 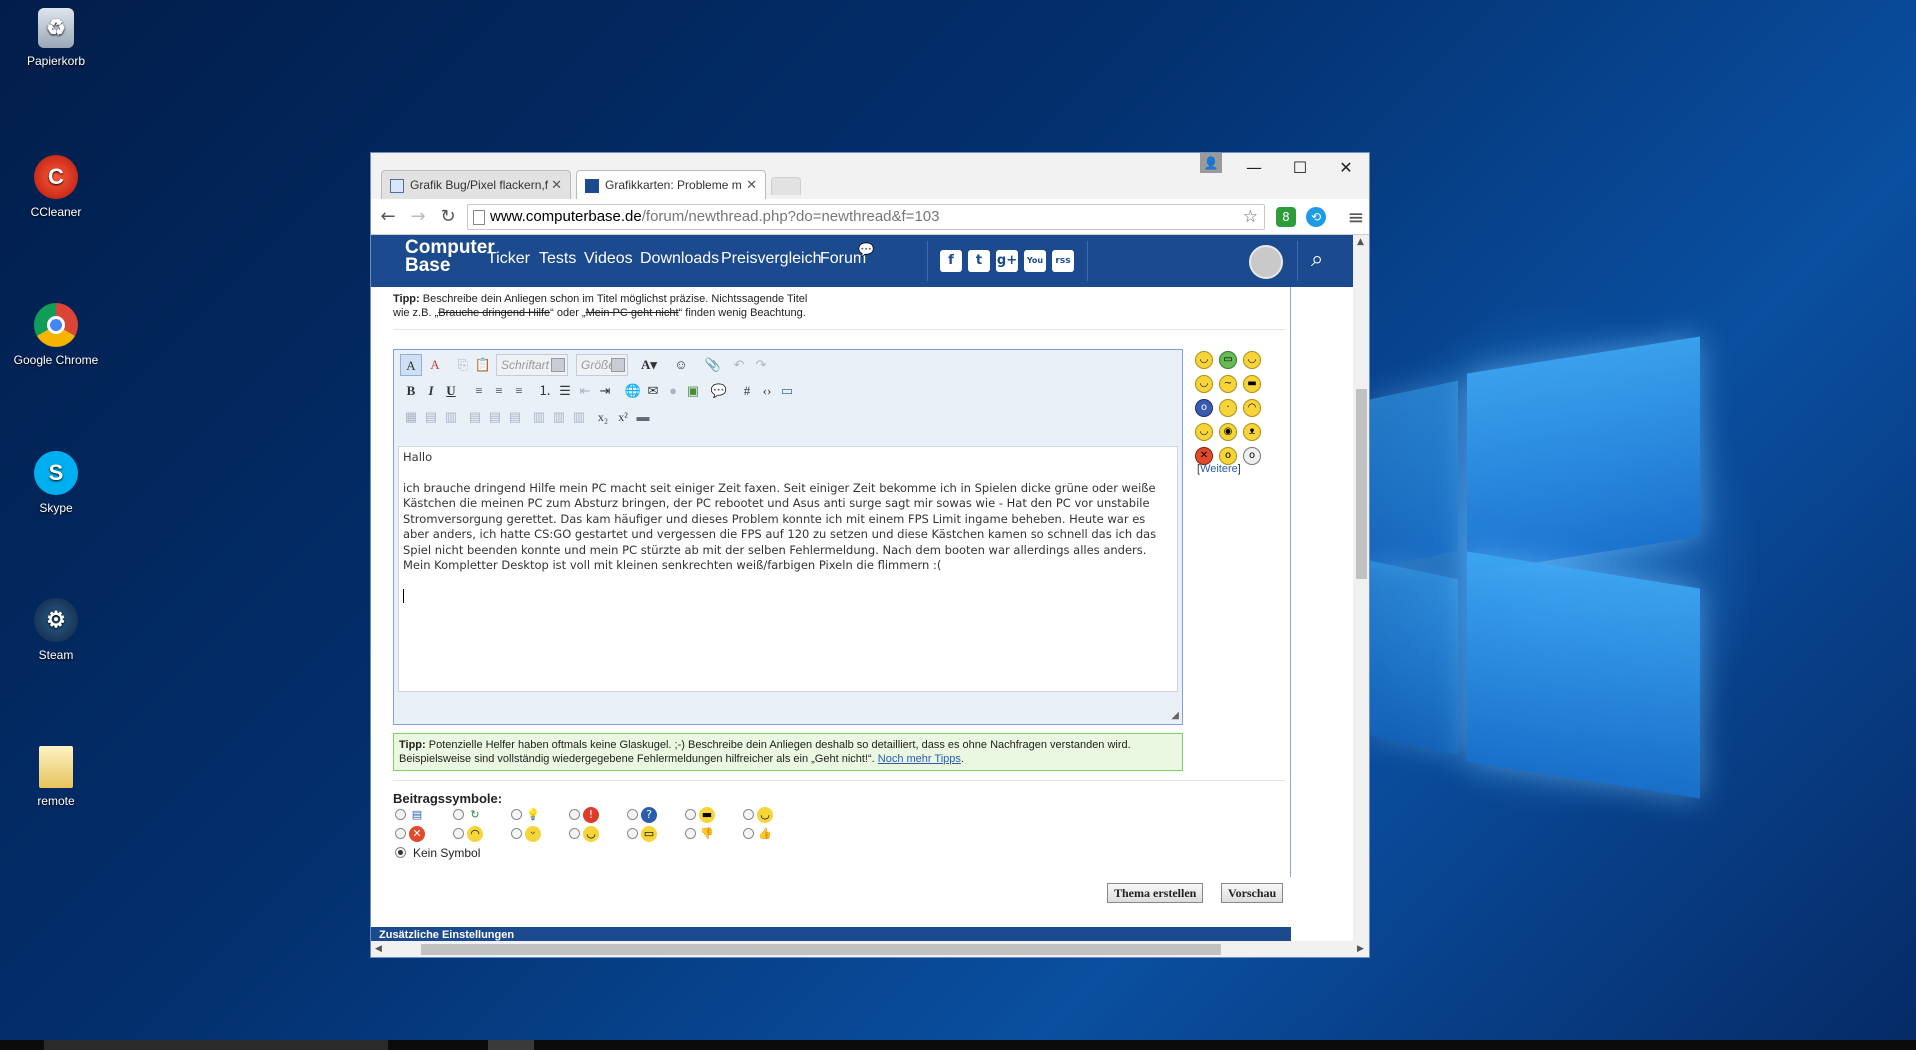 I want to click on bold-icon: B, so click(x=411, y=391).